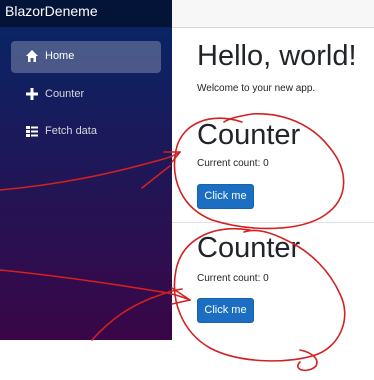 The height and width of the screenshot is (380, 374). Describe the element at coordinates (273, 14) in the screenshot. I see `top-row` at that location.